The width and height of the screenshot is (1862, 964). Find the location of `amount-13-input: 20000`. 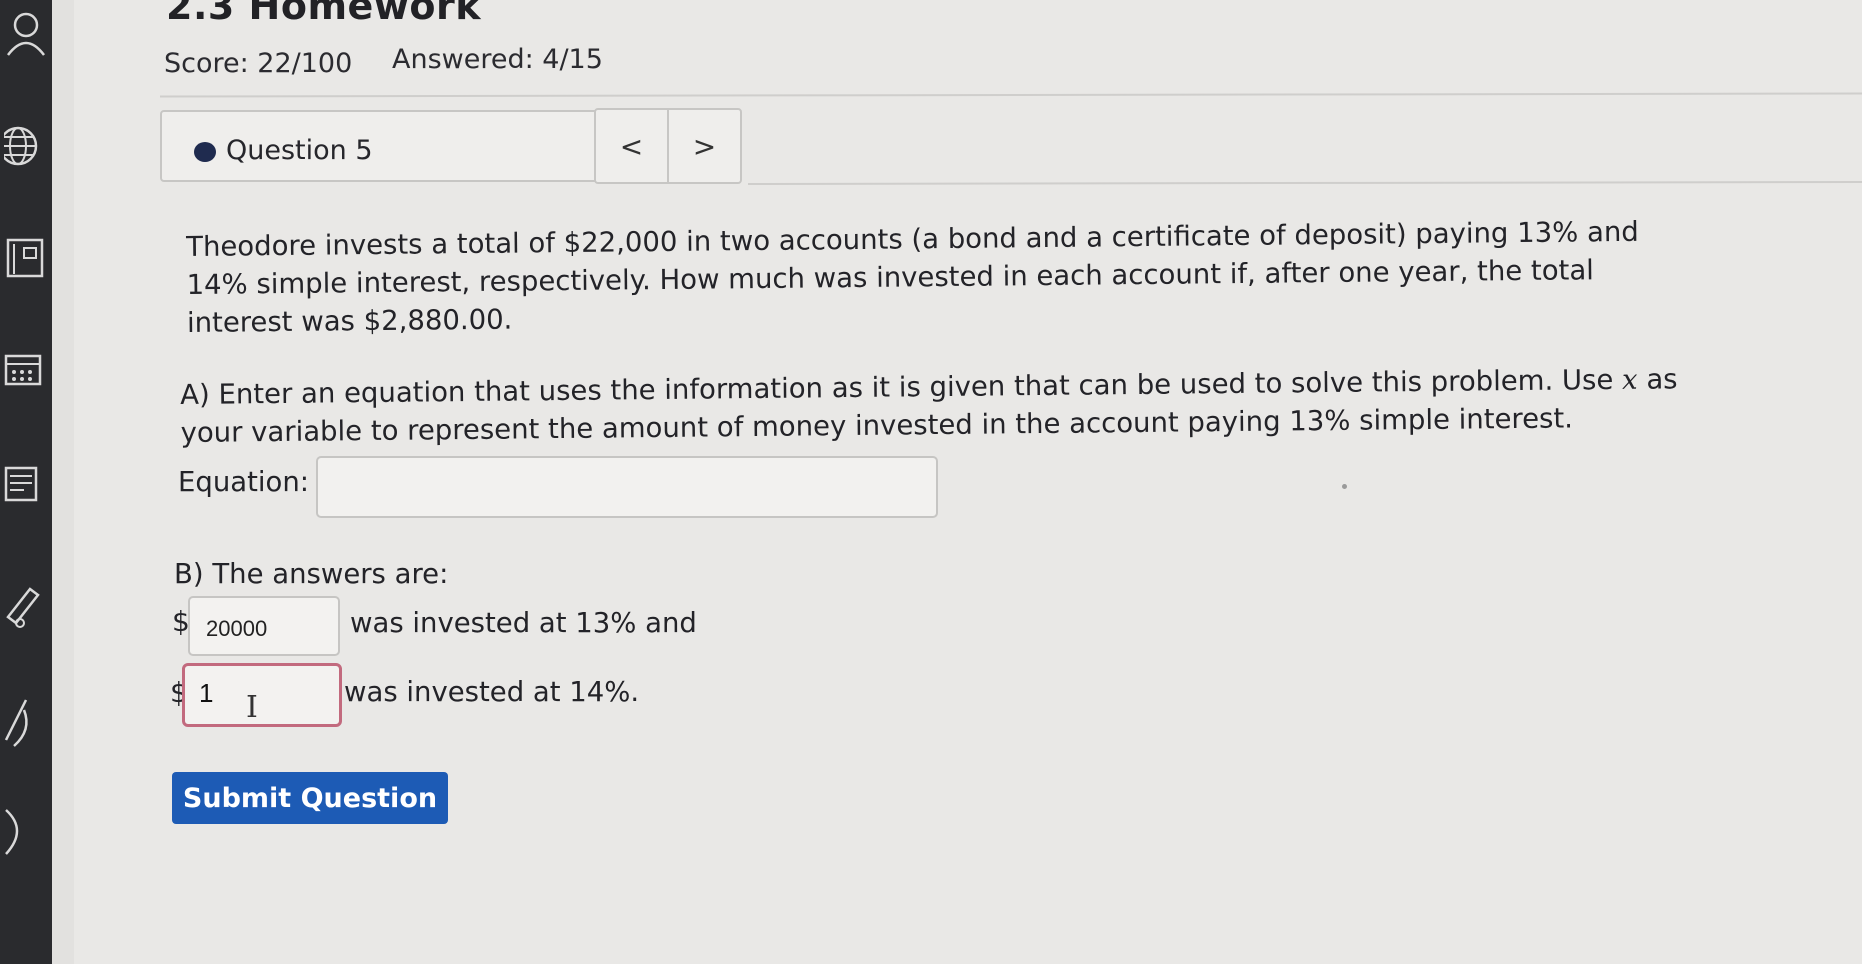

amount-13-input: 20000 is located at coordinates (264, 626).